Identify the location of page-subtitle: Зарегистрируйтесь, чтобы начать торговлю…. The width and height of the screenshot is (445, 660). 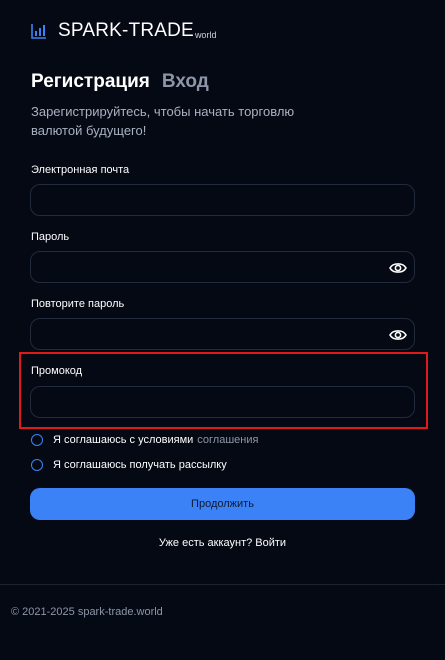
(163, 121).